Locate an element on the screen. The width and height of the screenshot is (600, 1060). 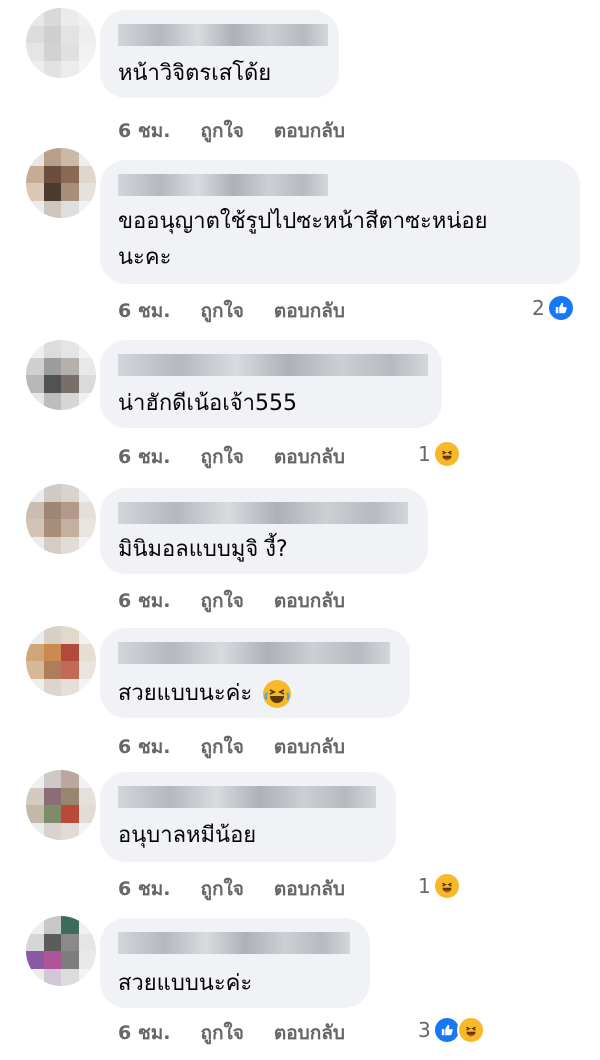
reaction-count: 3 is located at coordinates (424, 1030).